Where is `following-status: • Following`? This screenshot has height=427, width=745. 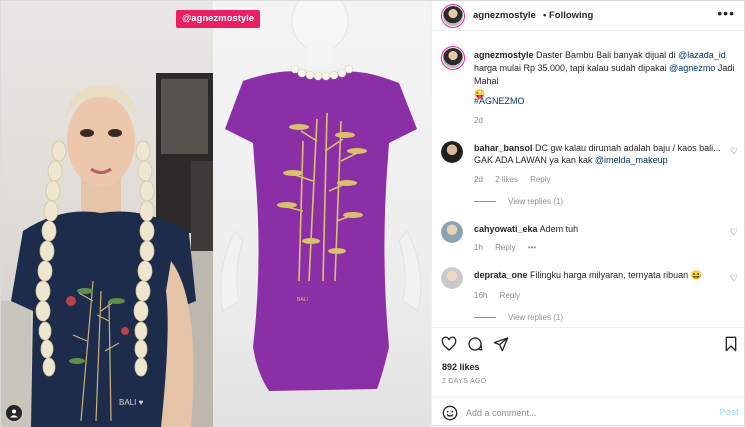 following-status: • Following is located at coordinates (568, 15).